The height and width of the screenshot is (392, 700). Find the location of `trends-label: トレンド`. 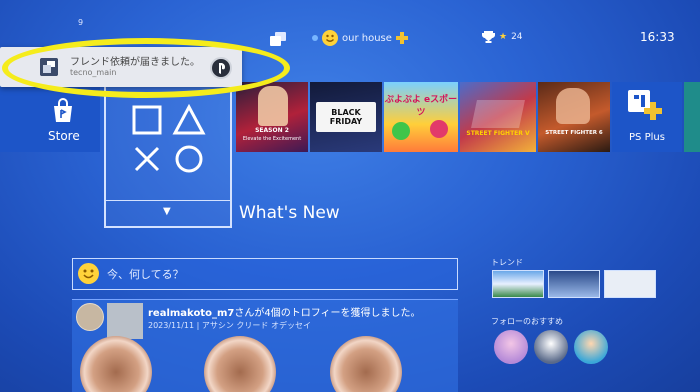

trends-label: トレンド is located at coordinates (507, 262).